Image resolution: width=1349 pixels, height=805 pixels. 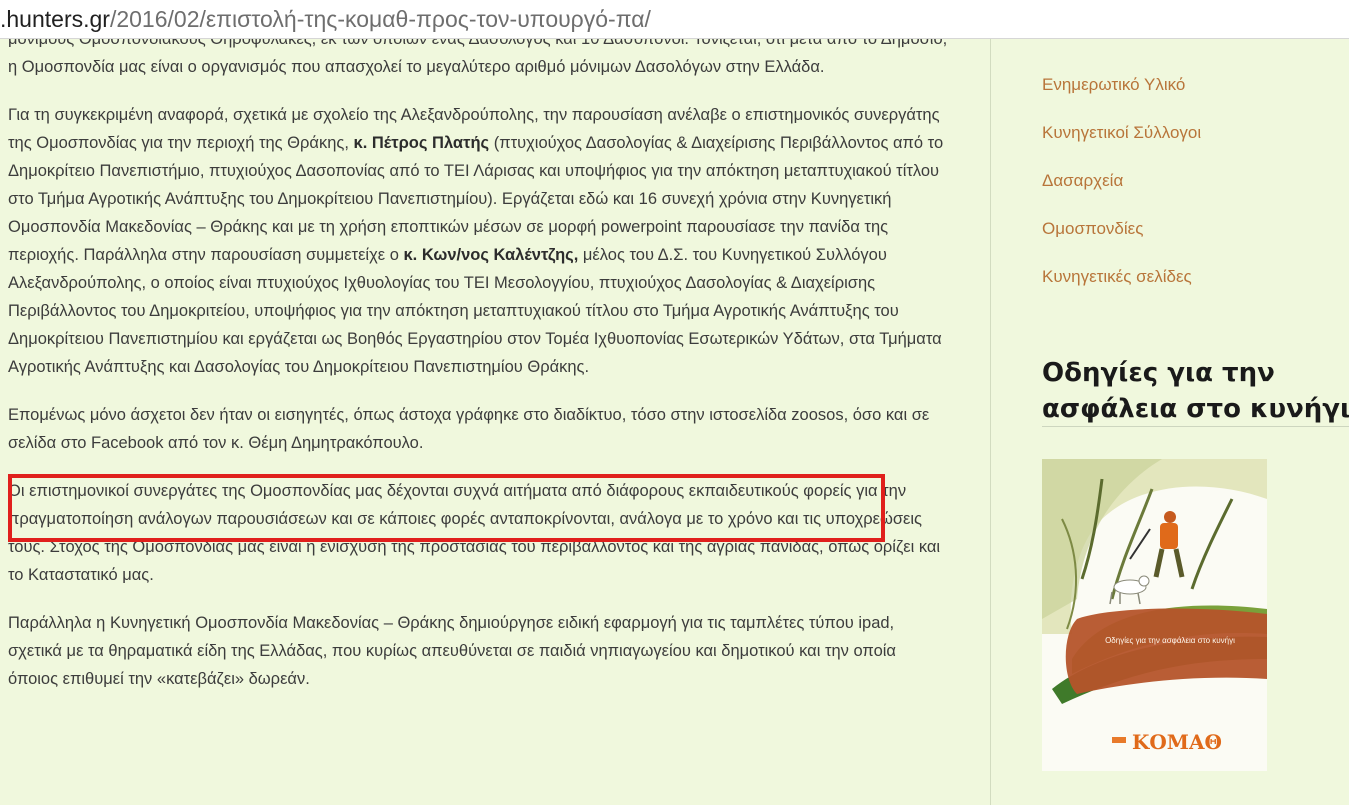 I want to click on sidebar-item-hunting-pages: Κυνηγετικές σελίδες, so click(x=1121, y=277).